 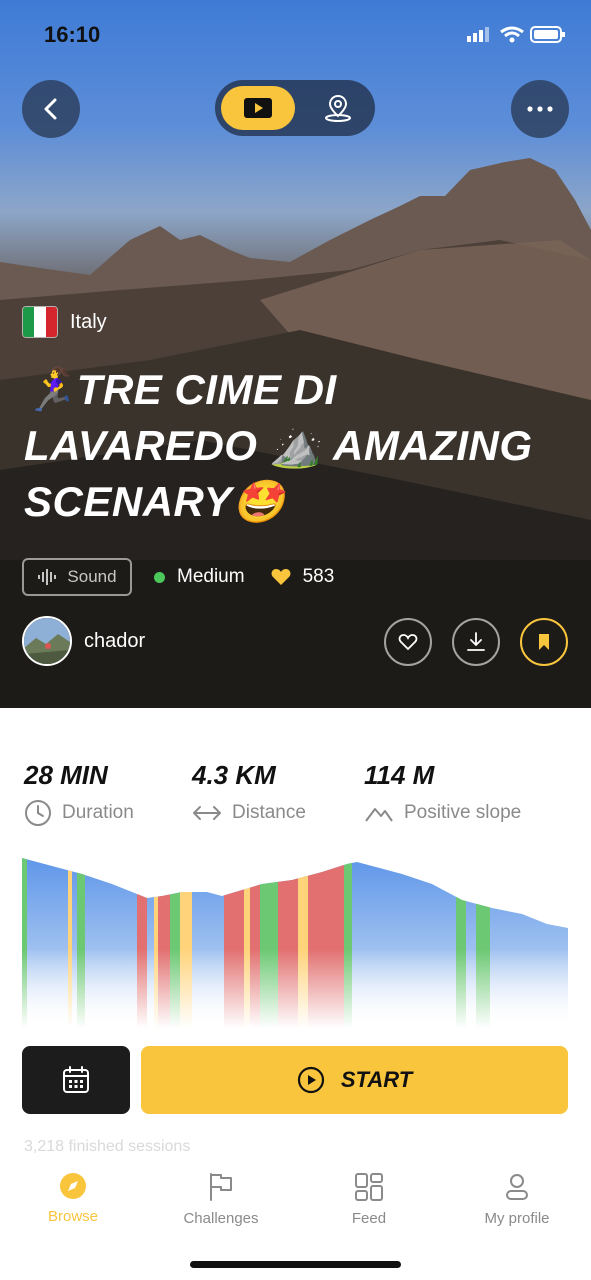 I want to click on compass-icon, so click(x=73, y=1186).